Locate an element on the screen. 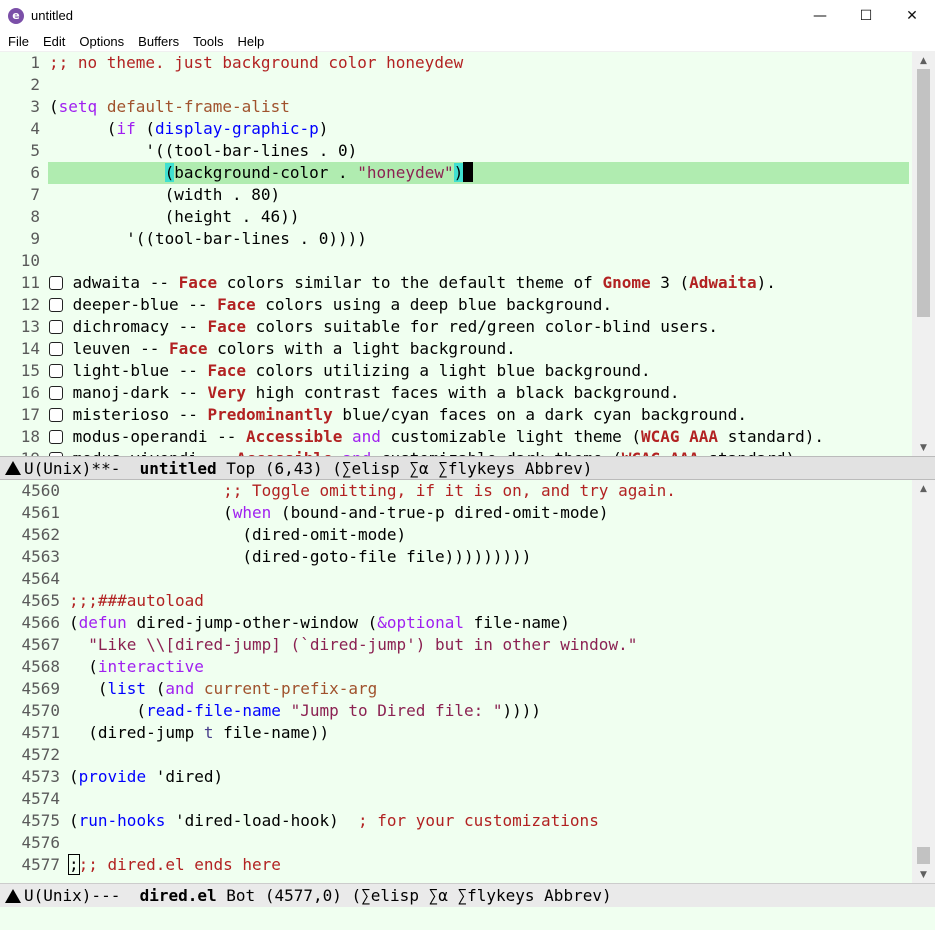 Image resolution: width=935 pixels, height=930 pixels. code-line: 5 '((tool-bar-lines . 0) is located at coordinates (456, 151).